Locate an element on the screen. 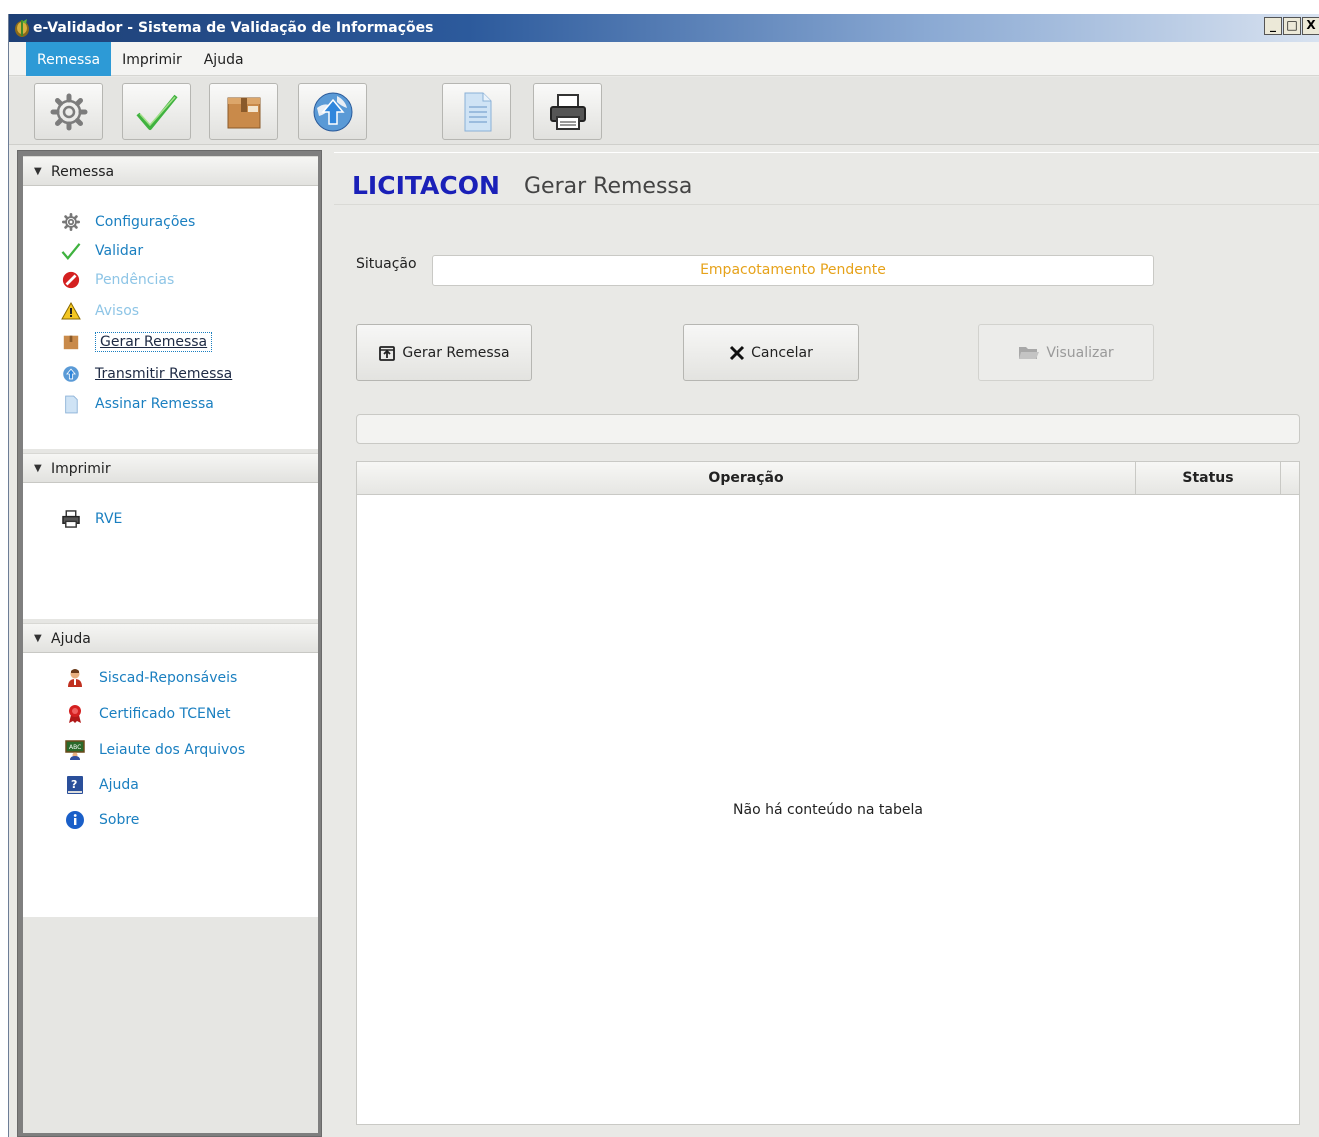  info-icon is located at coordinates (75, 820).